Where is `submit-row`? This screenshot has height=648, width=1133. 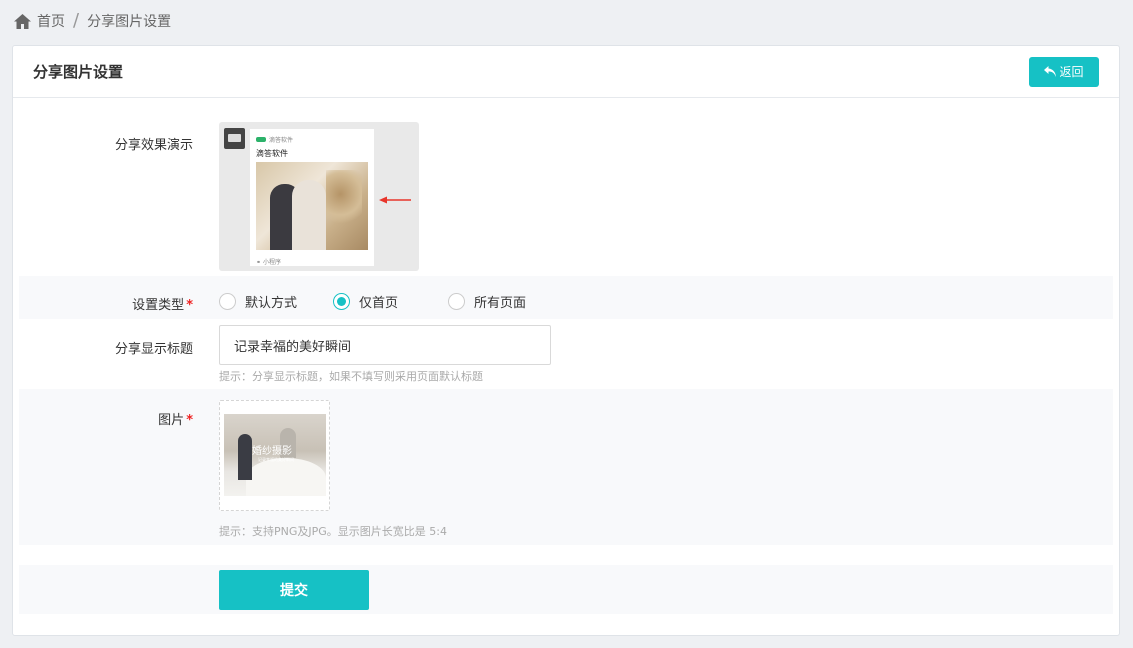 submit-row is located at coordinates (566, 589).